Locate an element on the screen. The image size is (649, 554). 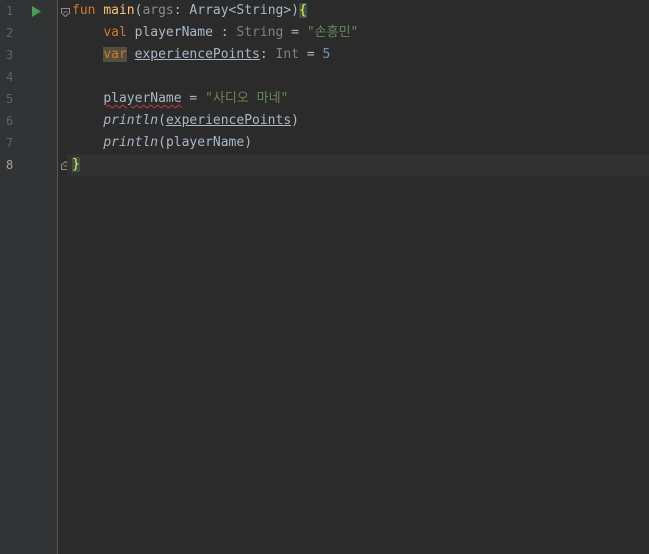
line-number-gutter: 1 2 3 4 5 6 7 8 is located at coordinates (28, 277).